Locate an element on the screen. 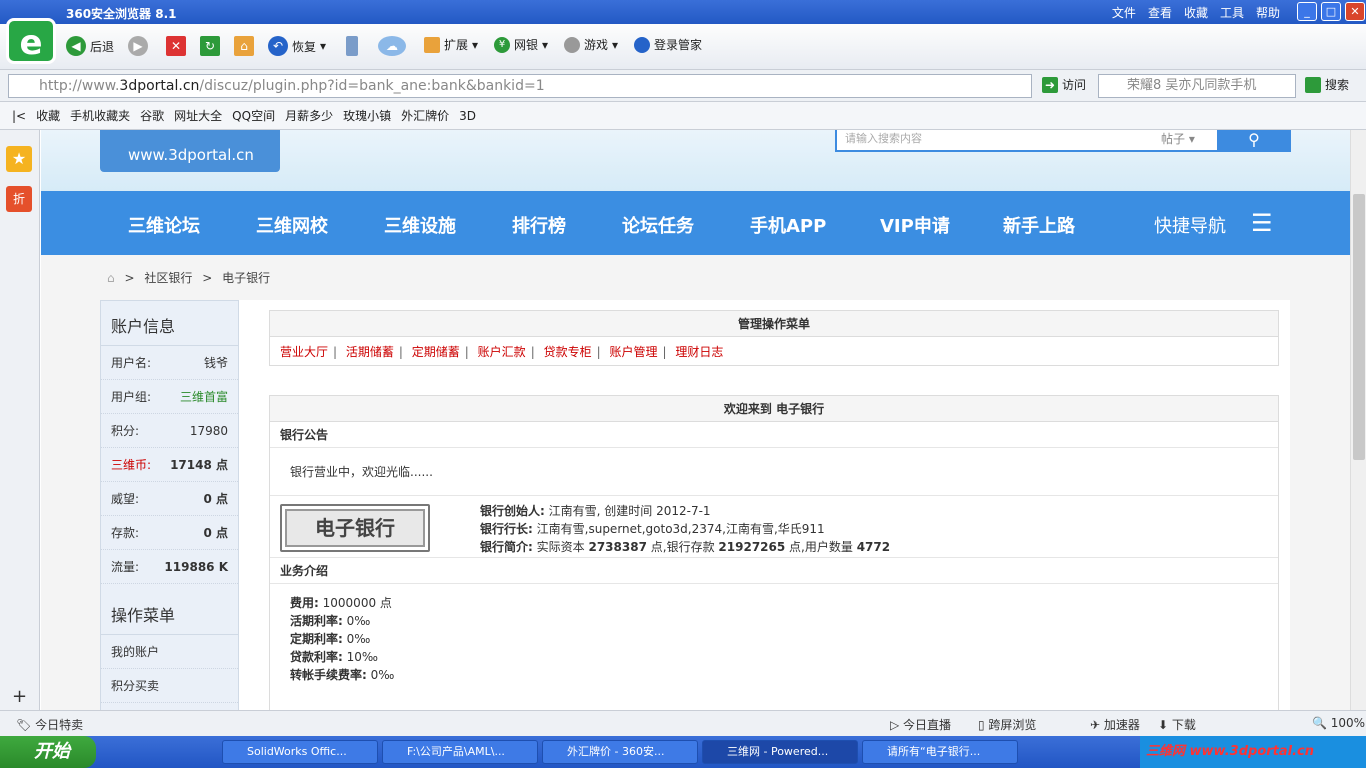 This screenshot has height=768, width=1366. browser-menu: 文件 查看 收藏 工具 帮助 is located at coordinates (1196, 12).